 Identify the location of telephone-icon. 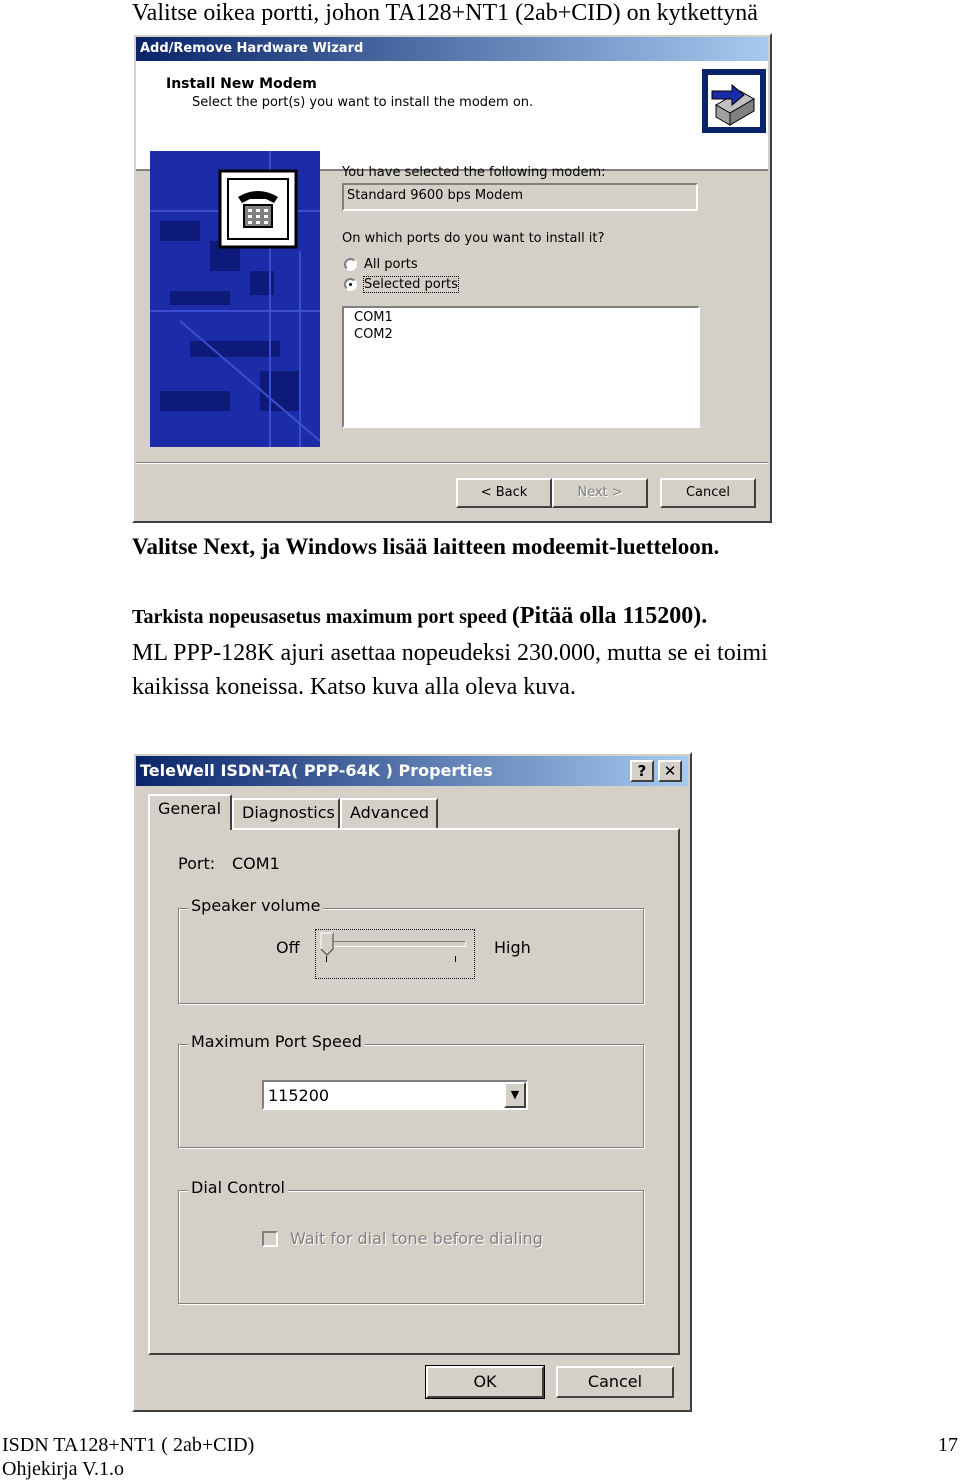
(258, 209).